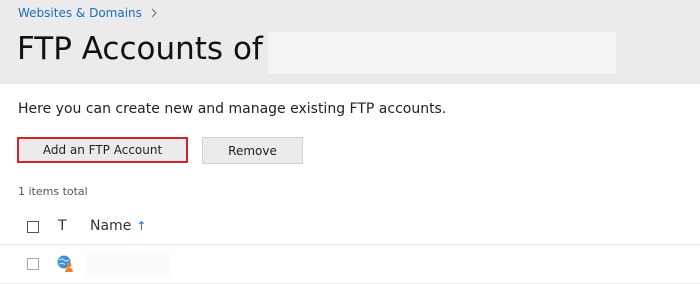  Describe the element at coordinates (33, 227) in the screenshot. I see `select-all-checkbox` at that location.